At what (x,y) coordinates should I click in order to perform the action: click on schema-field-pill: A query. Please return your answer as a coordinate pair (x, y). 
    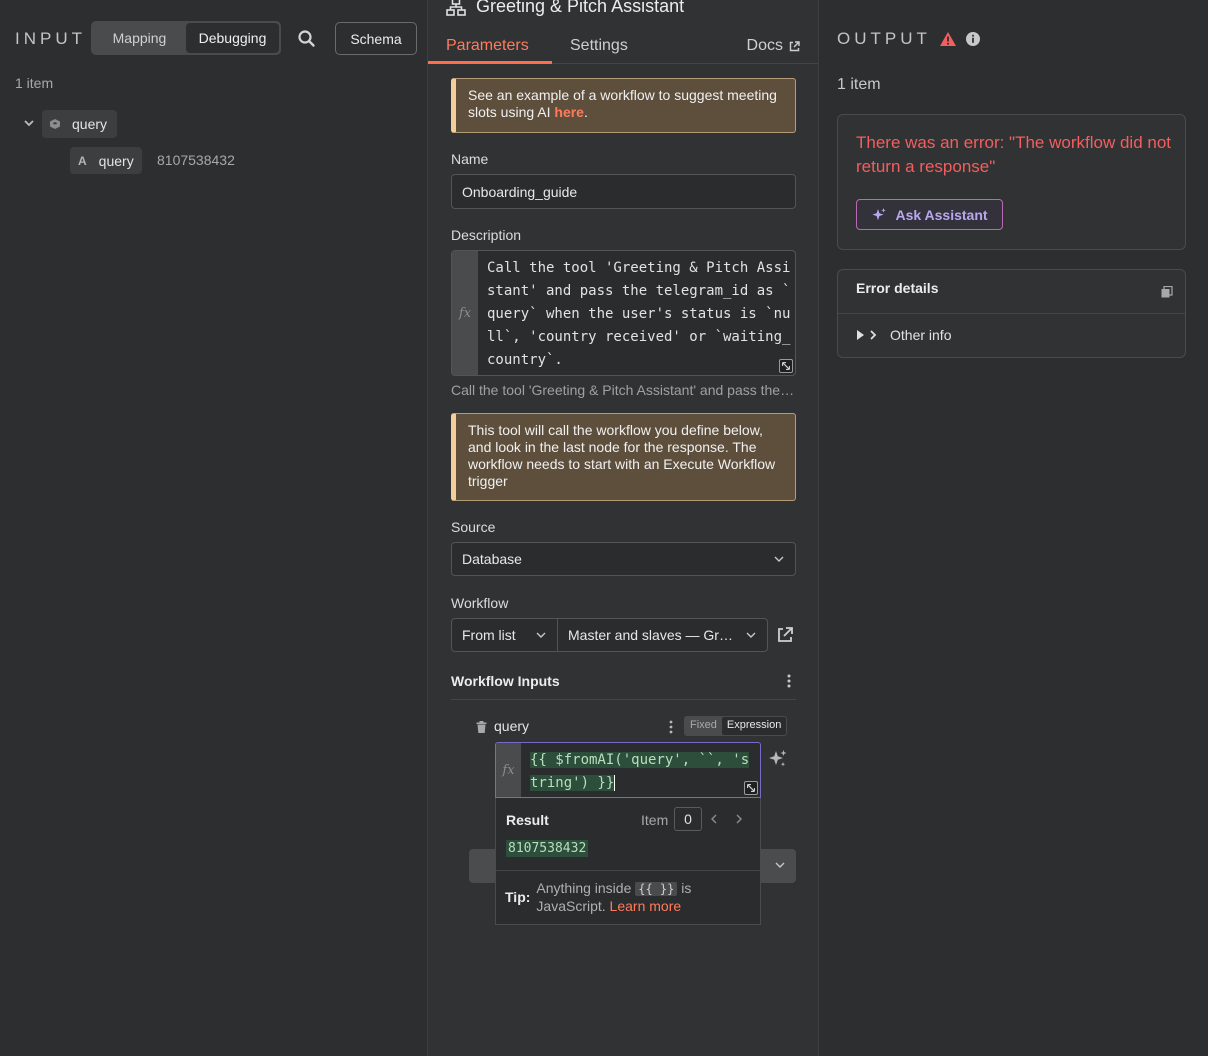
    Looking at the image, I should click on (106, 160).